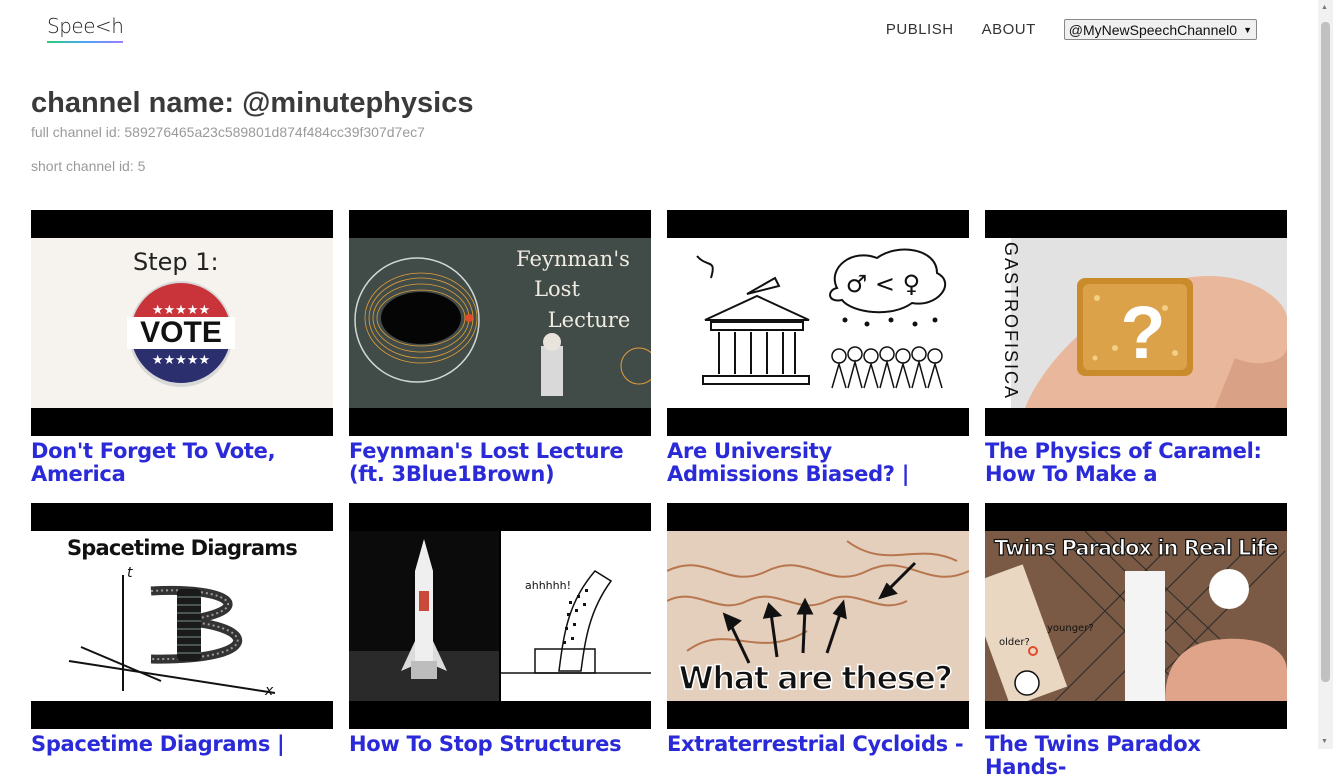  I want to click on nav-about-link: ABOUT, so click(1009, 29).